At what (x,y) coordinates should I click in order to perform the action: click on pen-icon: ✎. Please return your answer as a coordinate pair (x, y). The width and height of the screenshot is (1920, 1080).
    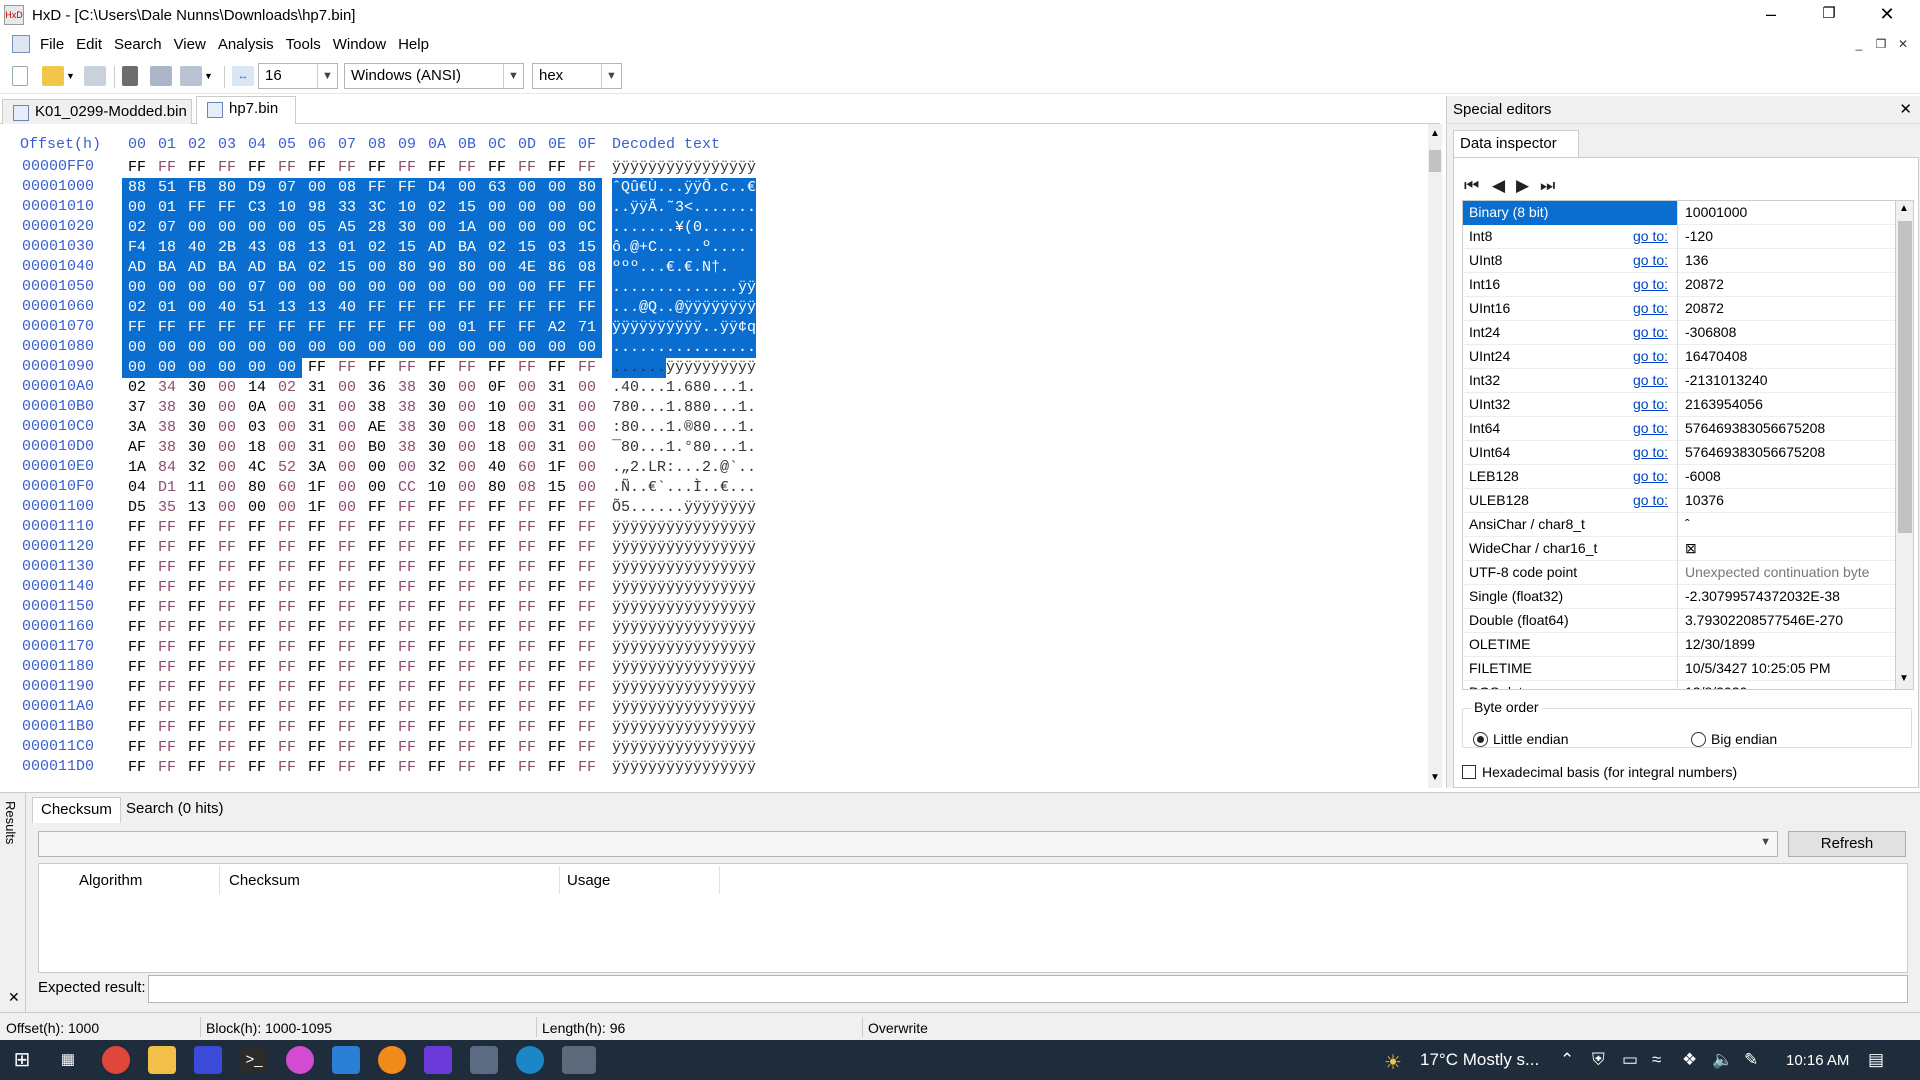
    Looking at the image, I should click on (1751, 1060).